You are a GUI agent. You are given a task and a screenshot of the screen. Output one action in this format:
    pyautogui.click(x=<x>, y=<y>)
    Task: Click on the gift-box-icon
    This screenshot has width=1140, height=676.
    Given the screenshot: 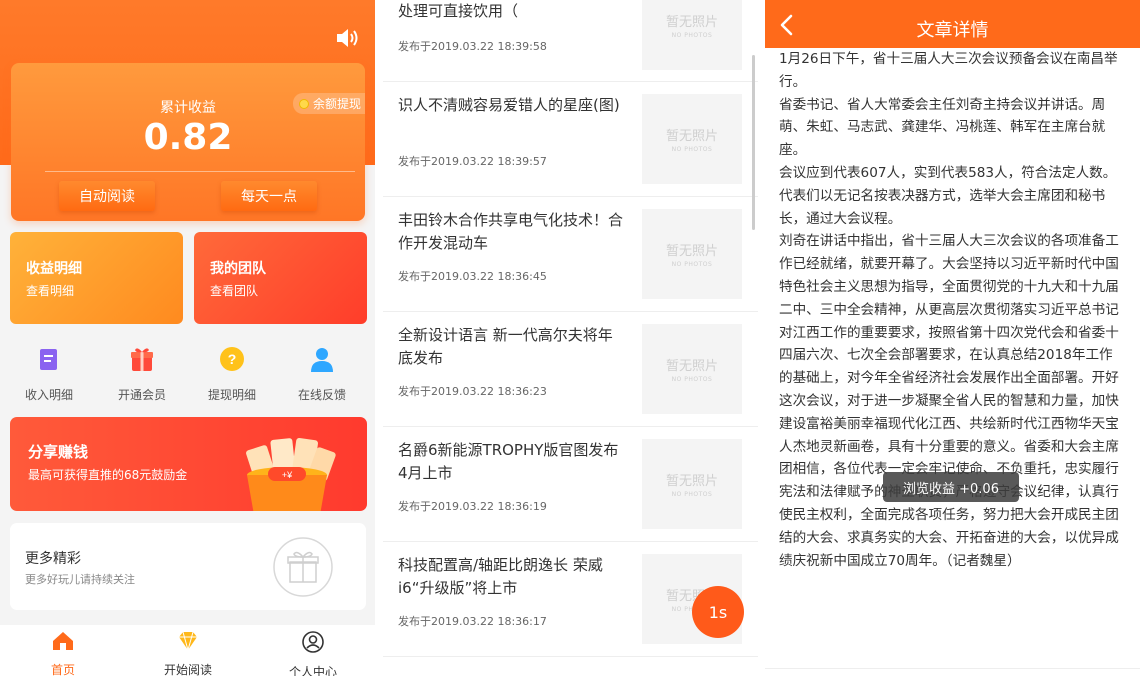 What is the action you would take?
    pyautogui.click(x=142, y=359)
    